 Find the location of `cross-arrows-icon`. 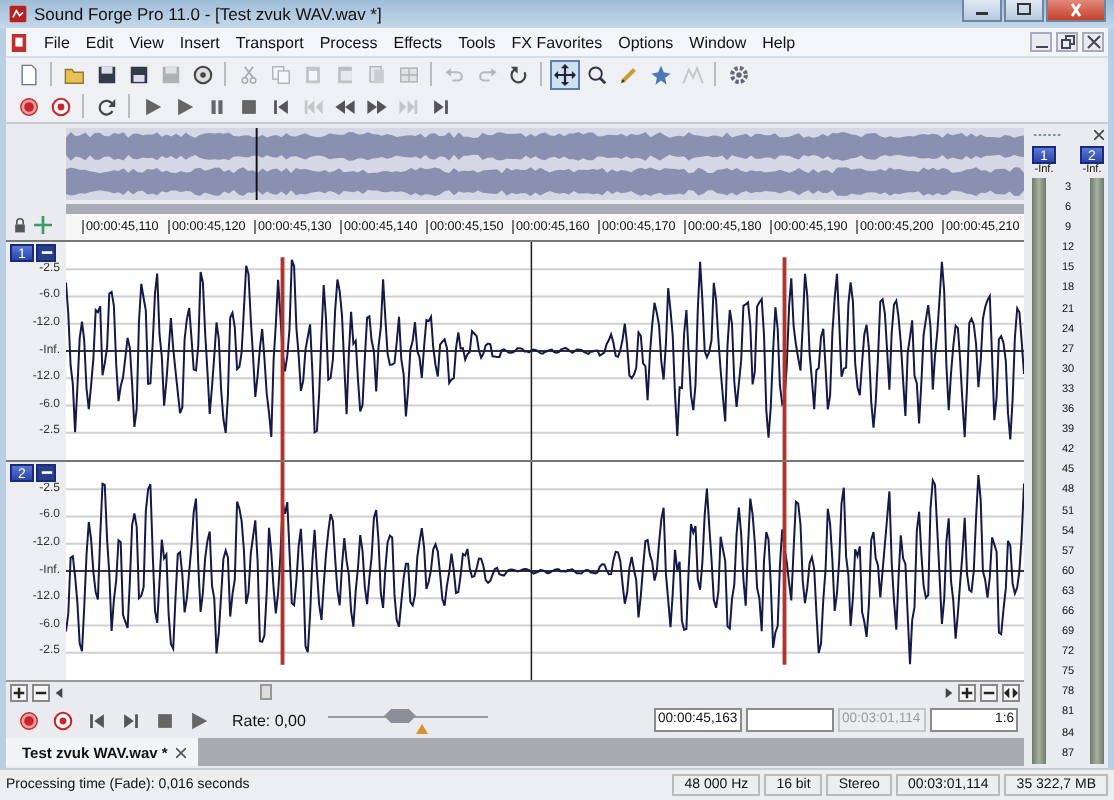

cross-arrows-icon is located at coordinates (564, 74).